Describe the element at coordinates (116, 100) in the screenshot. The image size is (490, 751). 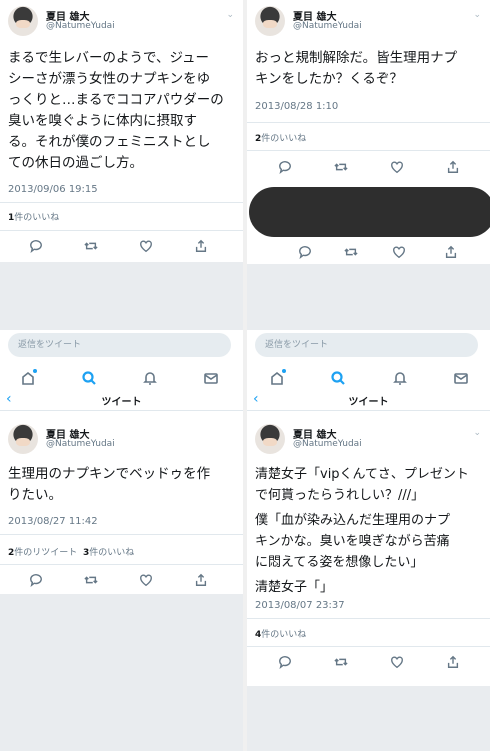
I see `tweet-line: っくりと…まるでココアパウダーの` at that location.